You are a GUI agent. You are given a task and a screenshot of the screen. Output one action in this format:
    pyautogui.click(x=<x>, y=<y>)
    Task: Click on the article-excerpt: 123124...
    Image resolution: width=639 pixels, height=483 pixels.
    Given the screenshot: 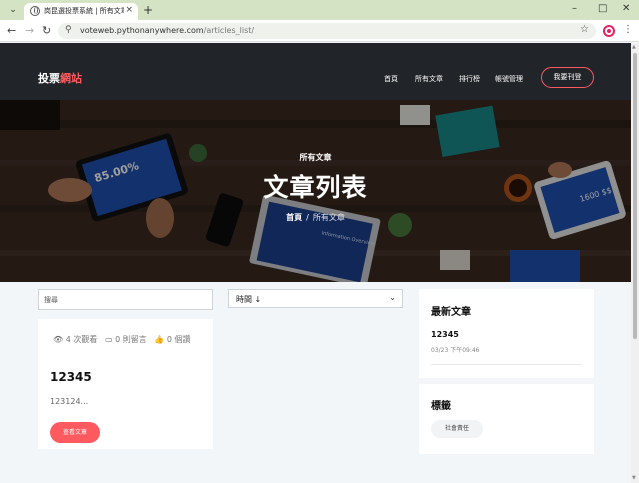 What is the action you would take?
    pyautogui.click(x=69, y=401)
    